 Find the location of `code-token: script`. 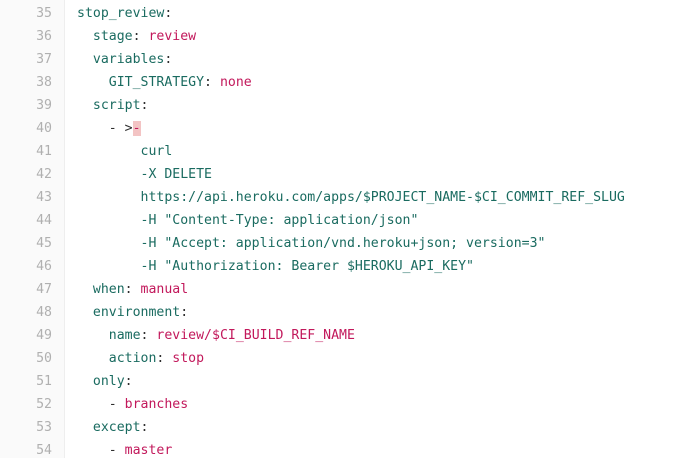

code-token: script is located at coordinates (116, 105).